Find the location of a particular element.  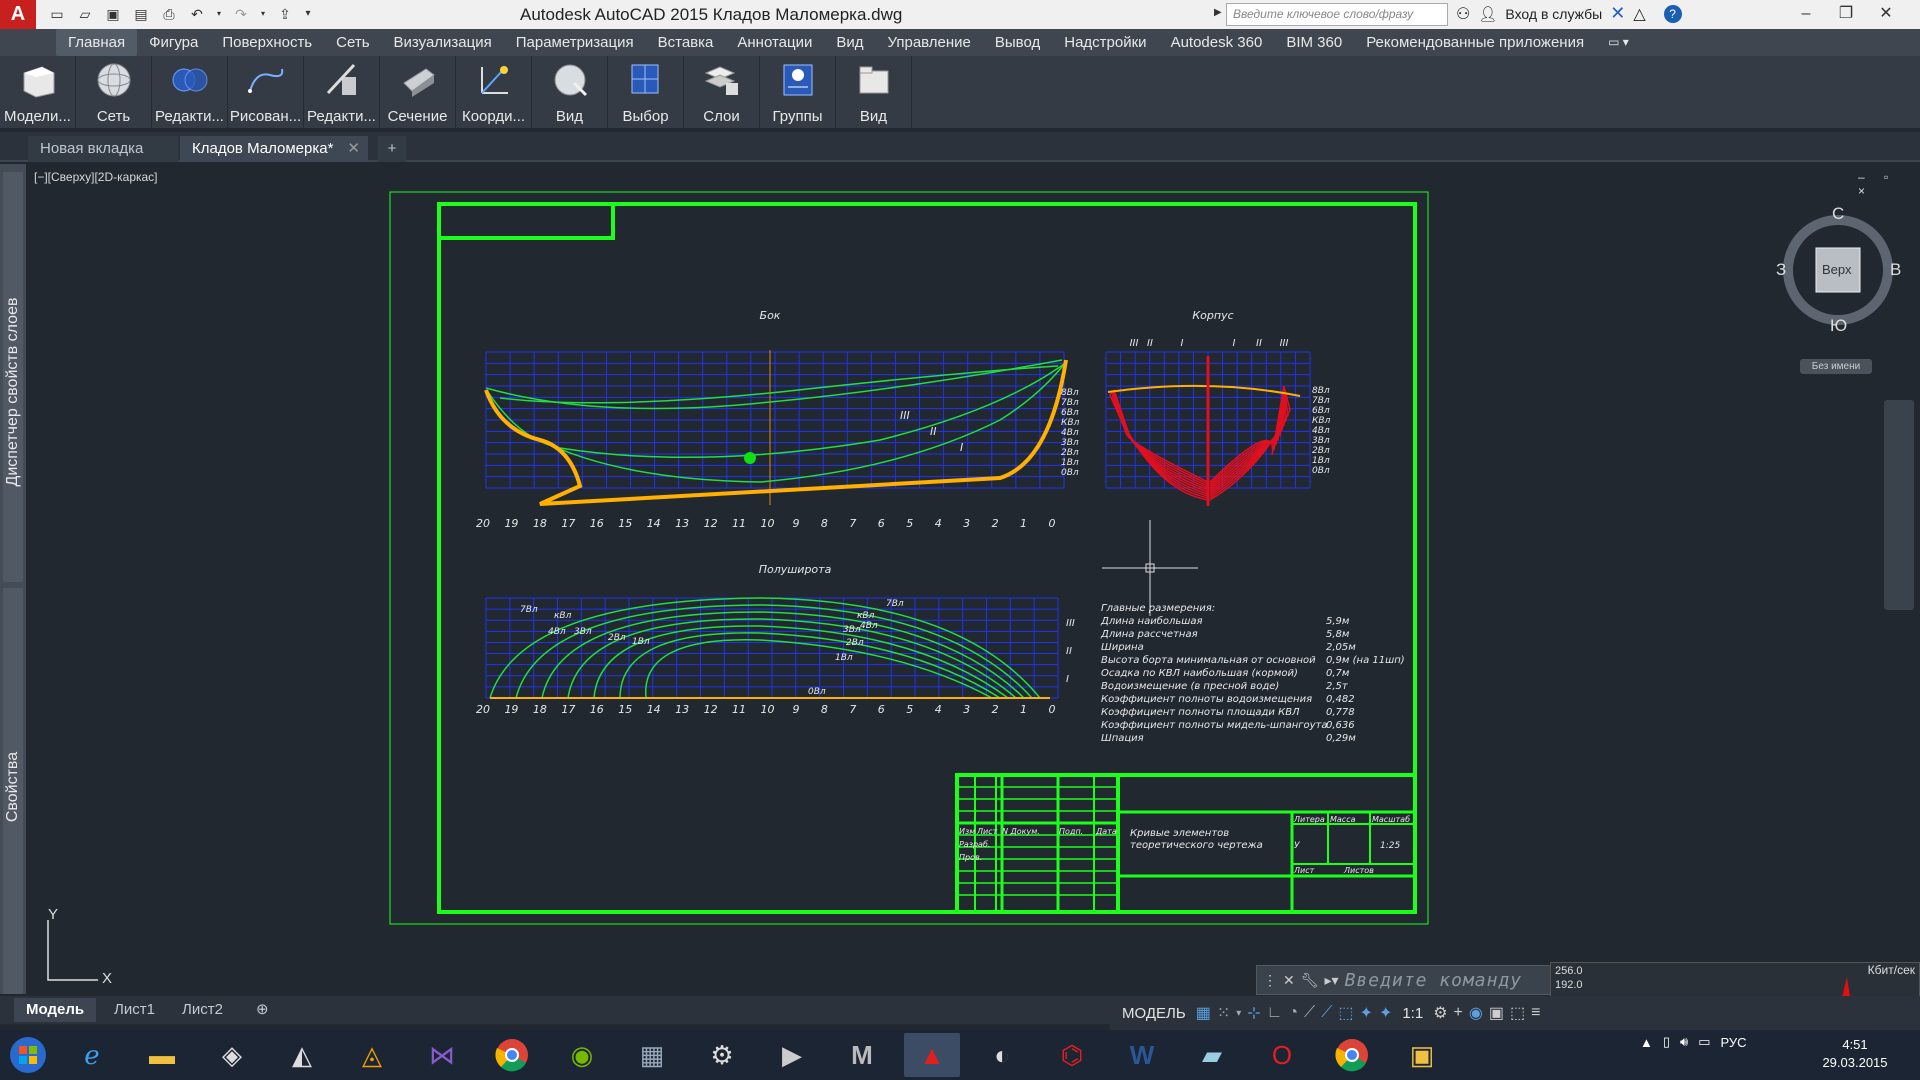

print-icon: ⎙ is located at coordinates (169, 14).